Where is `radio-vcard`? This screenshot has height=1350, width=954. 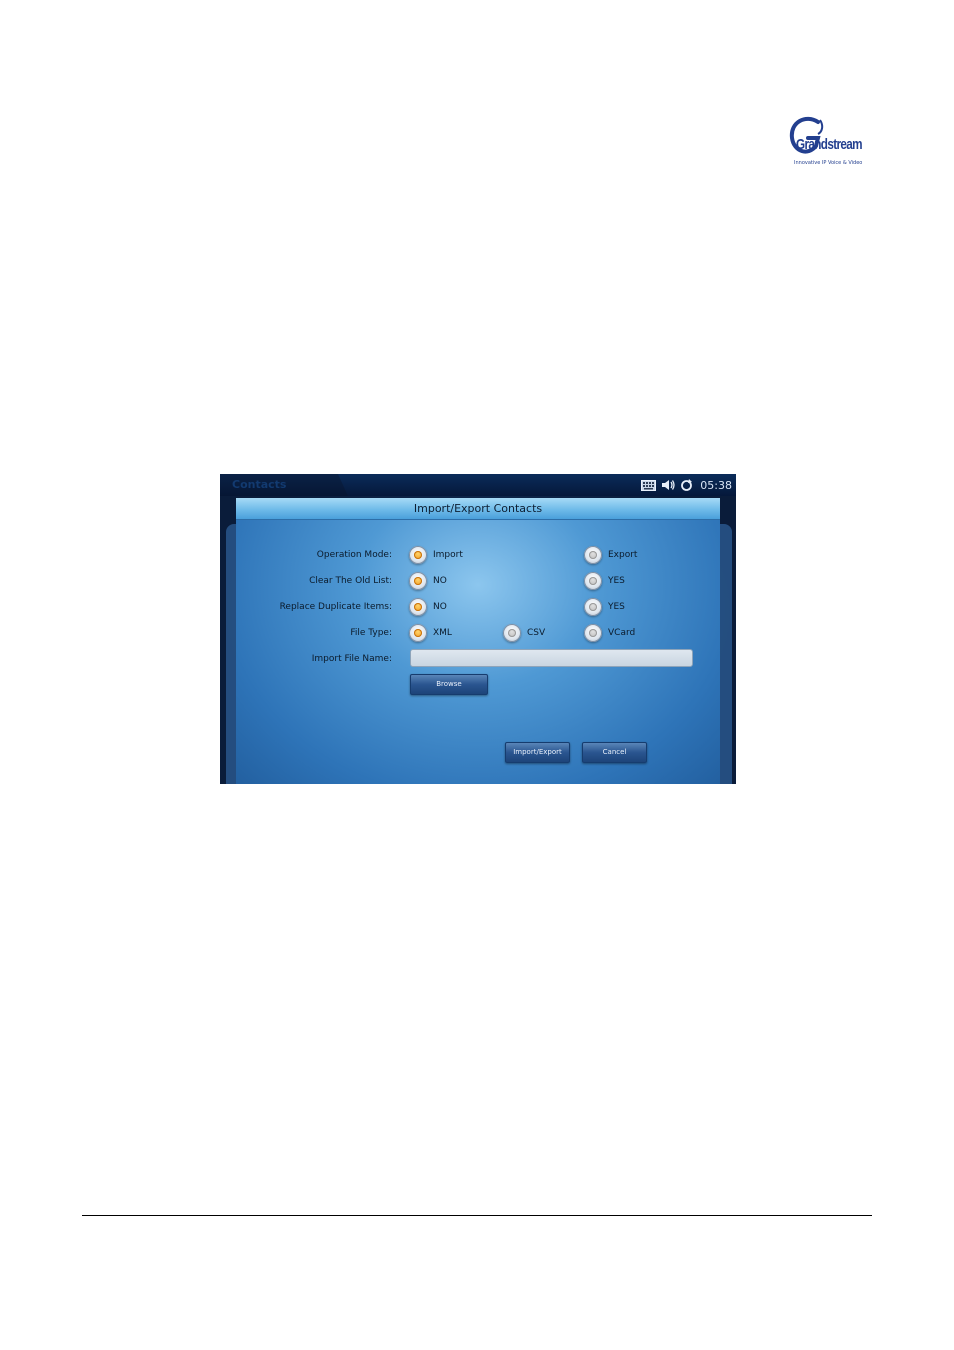
radio-vcard is located at coordinates (593, 633).